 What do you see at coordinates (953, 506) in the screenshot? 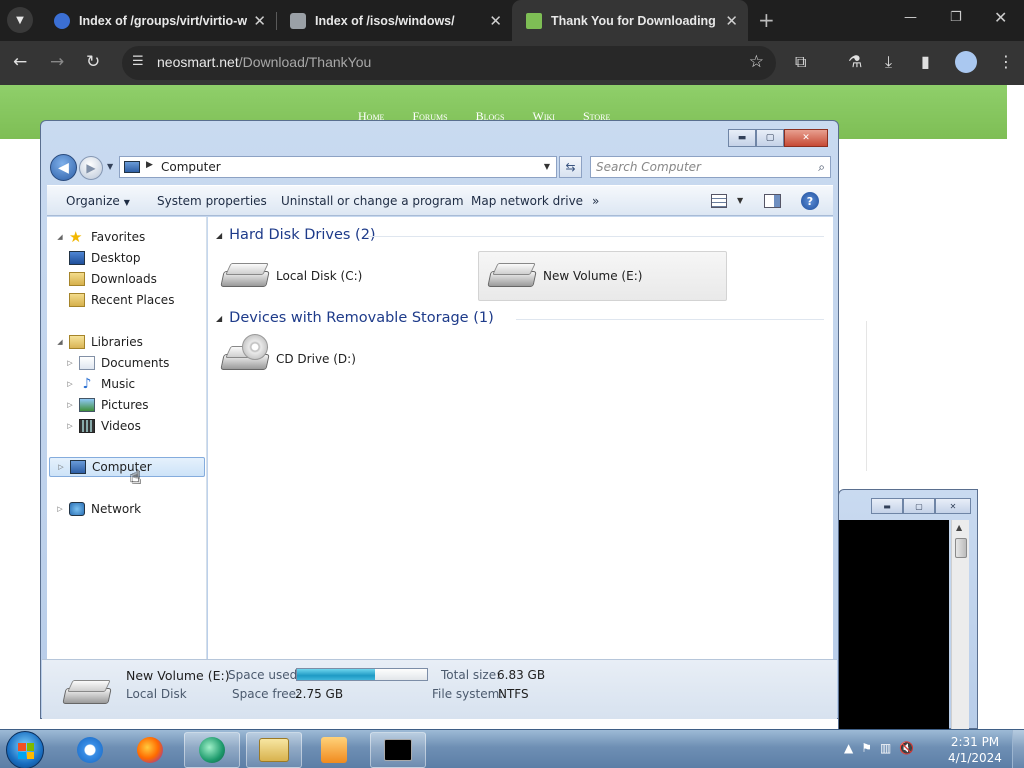
I see `console-close-icon: ✕` at bounding box center [953, 506].